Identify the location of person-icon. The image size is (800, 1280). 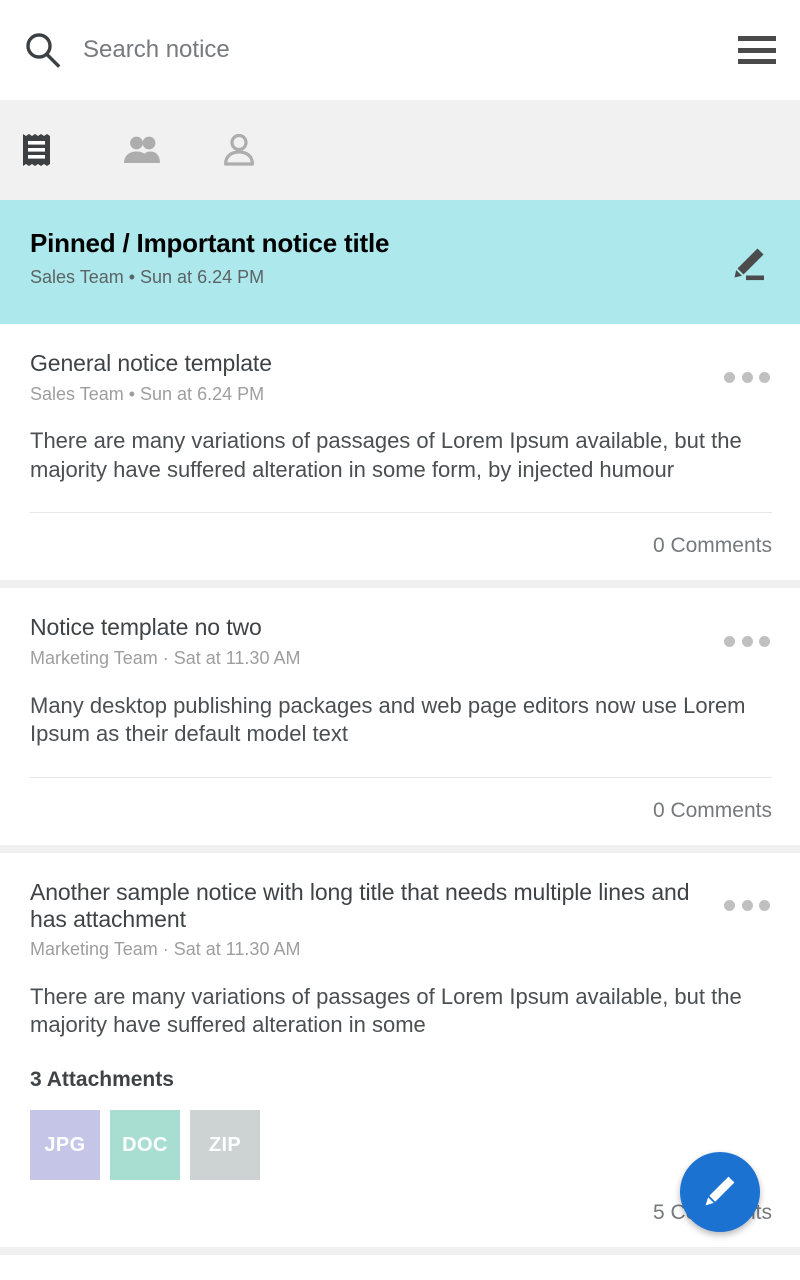
(239, 150).